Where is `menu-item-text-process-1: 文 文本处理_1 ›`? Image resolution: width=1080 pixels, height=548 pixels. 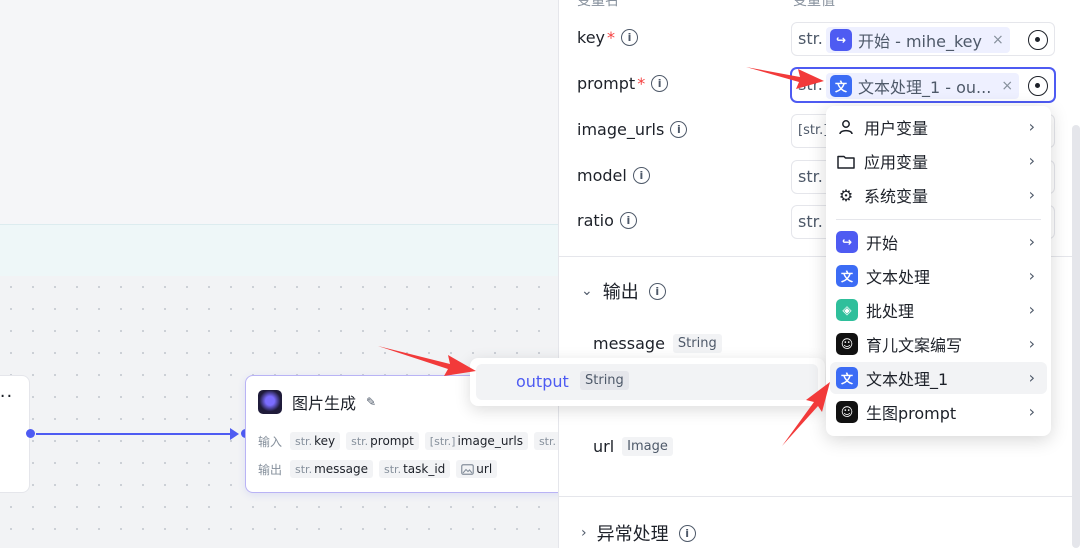 menu-item-text-process-1: 文 文本处理_1 › is located at coordinates (938, 378).